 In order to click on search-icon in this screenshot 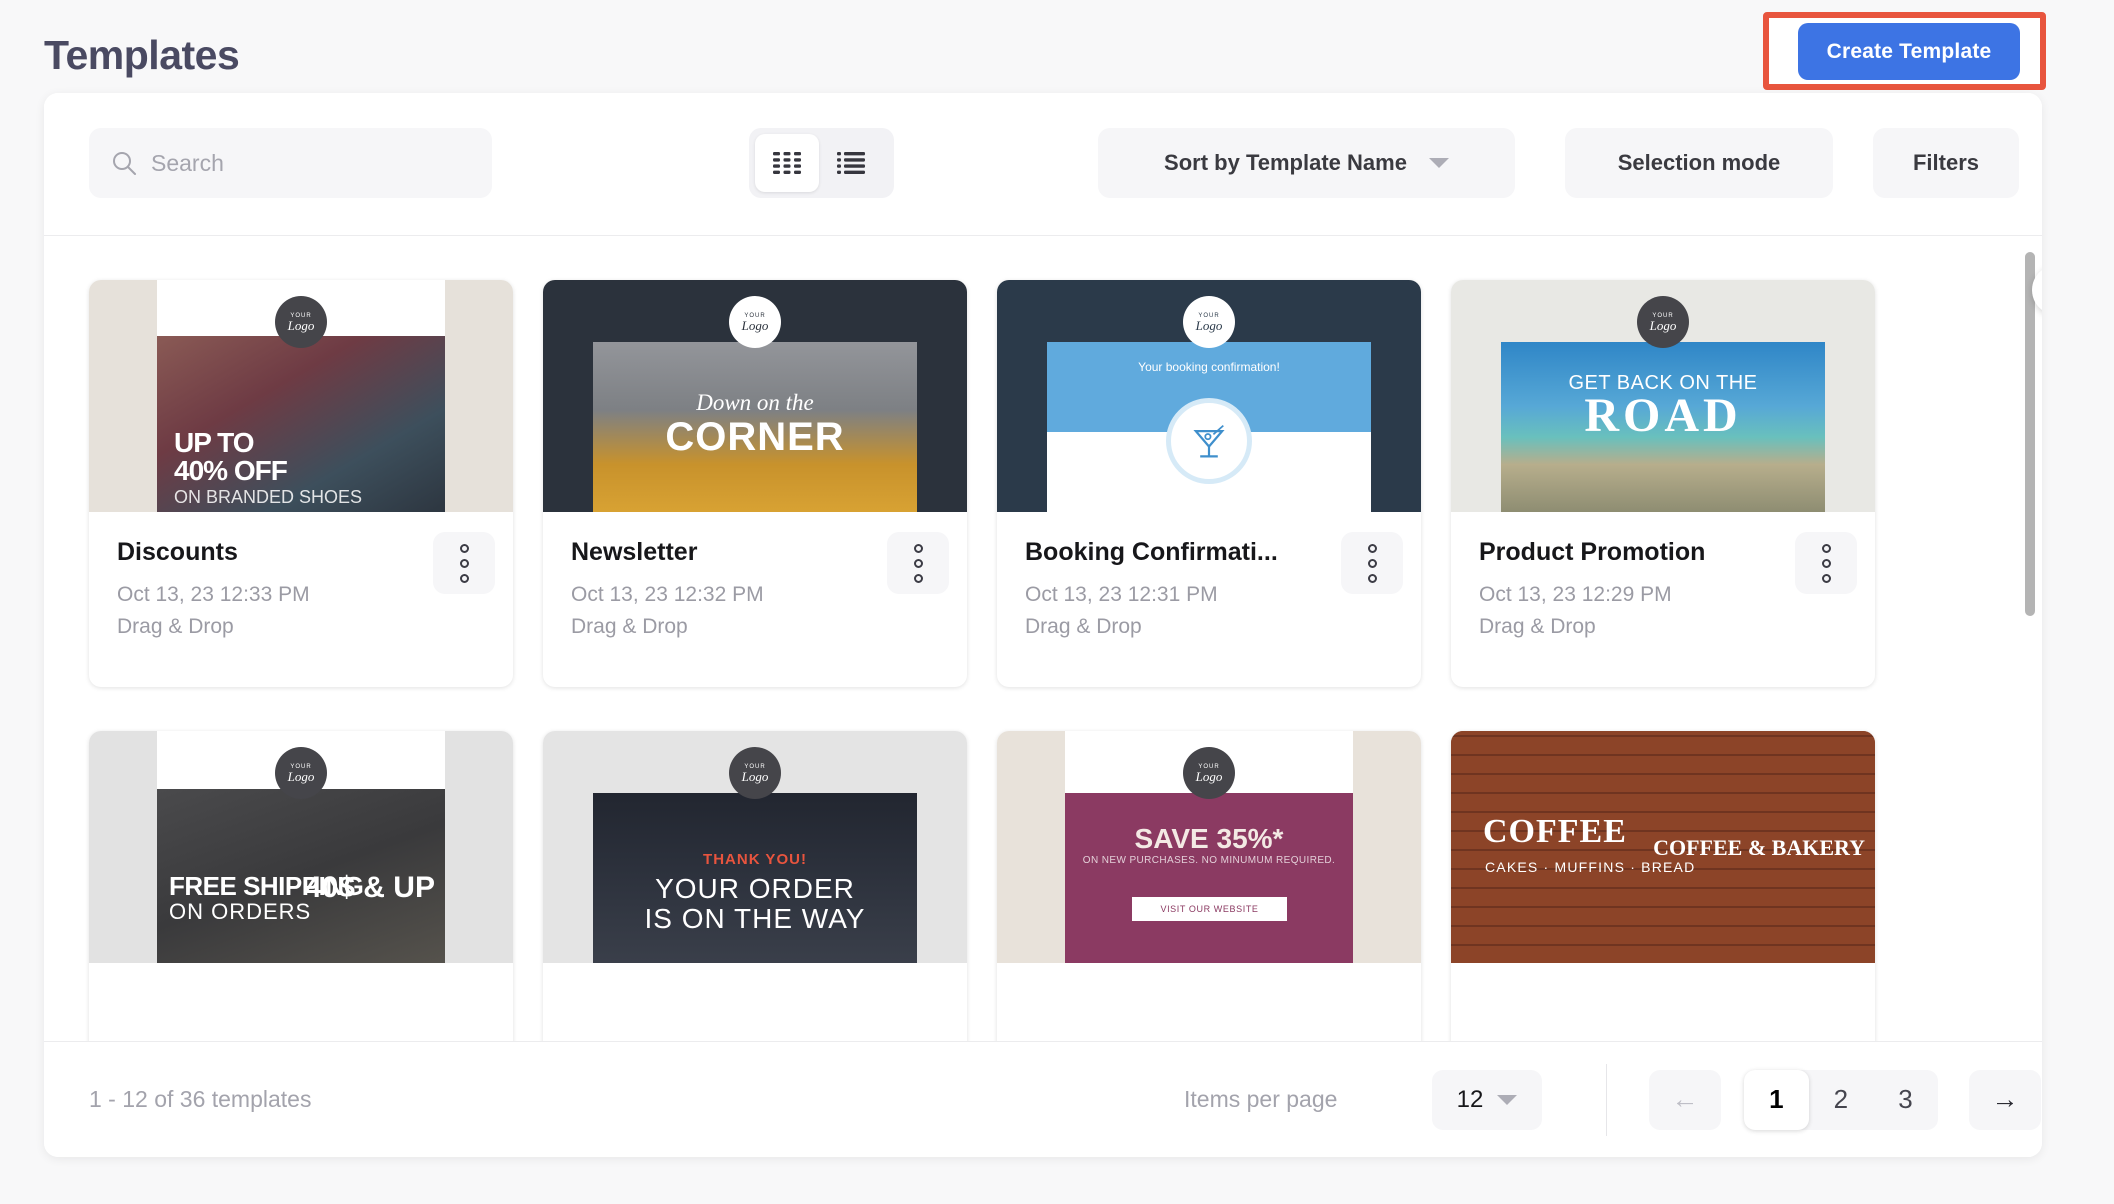, I will do `click(124, 163)`.